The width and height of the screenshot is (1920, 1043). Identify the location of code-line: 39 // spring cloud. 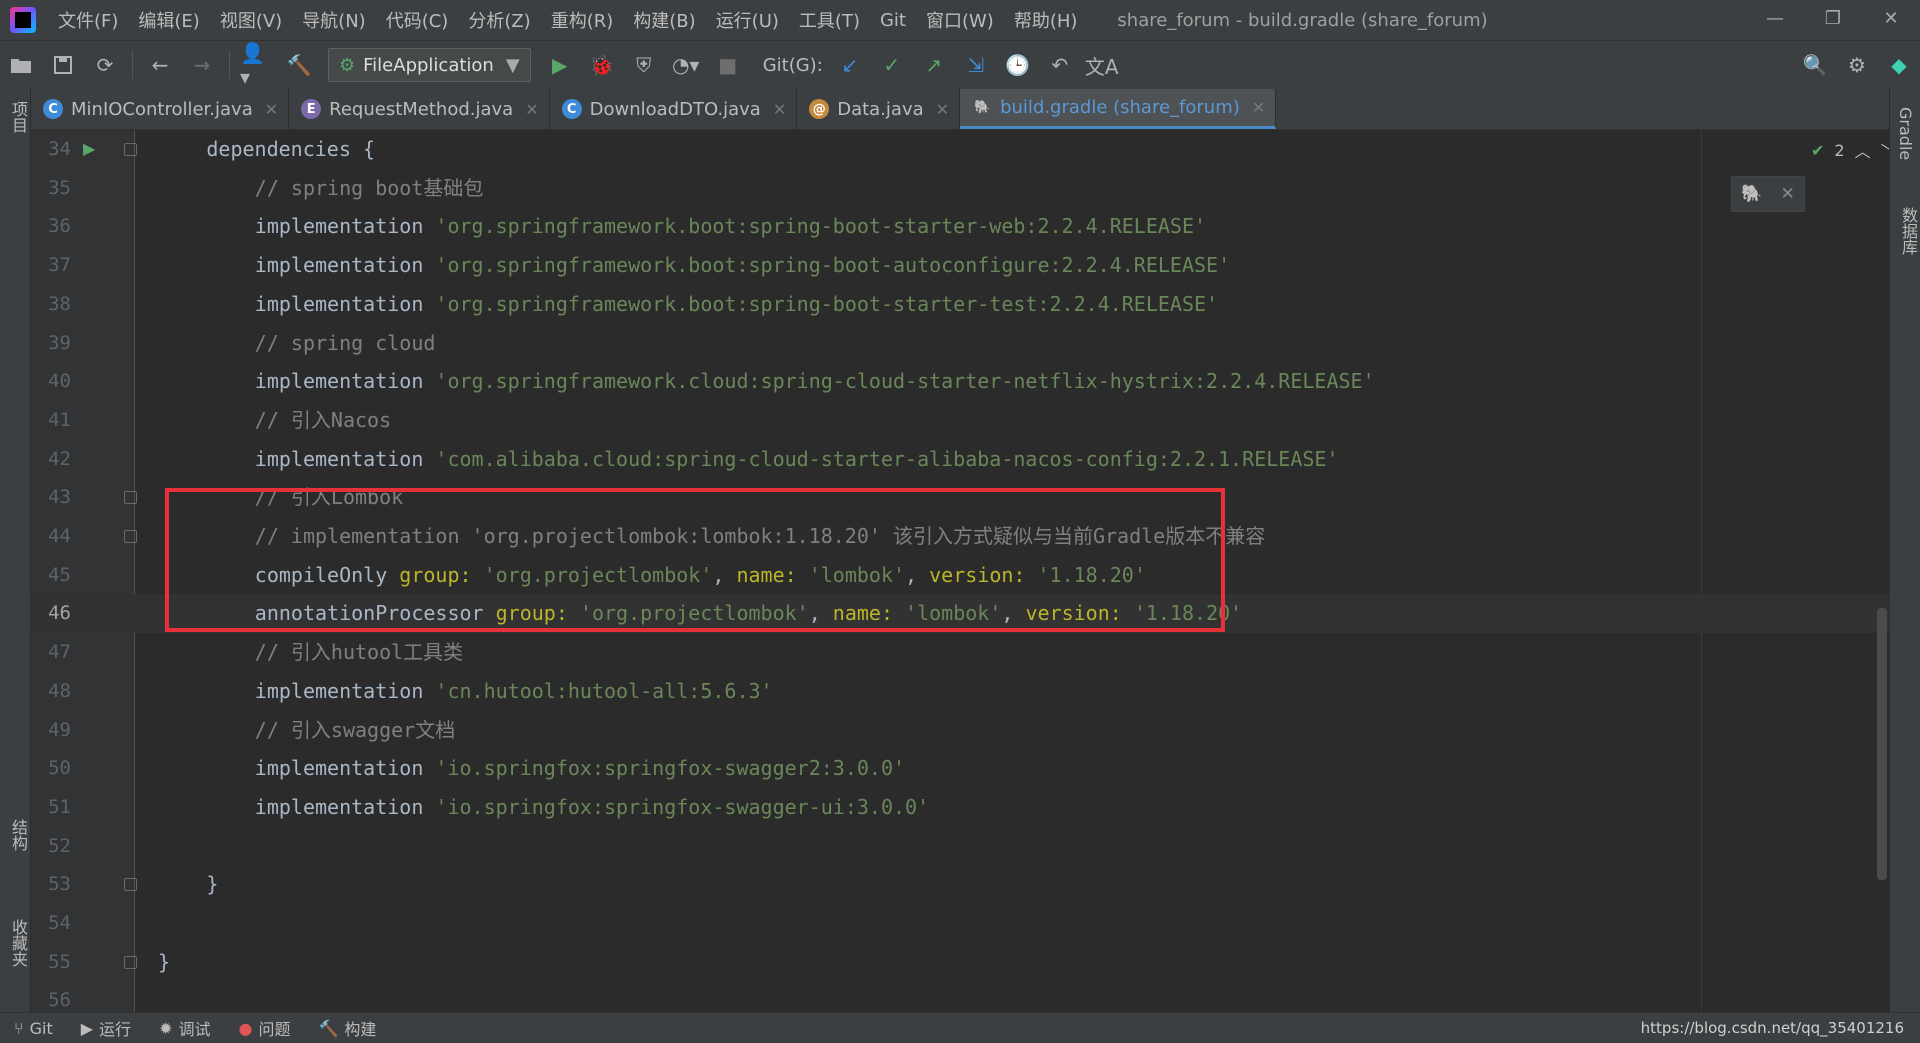
(960, 343).